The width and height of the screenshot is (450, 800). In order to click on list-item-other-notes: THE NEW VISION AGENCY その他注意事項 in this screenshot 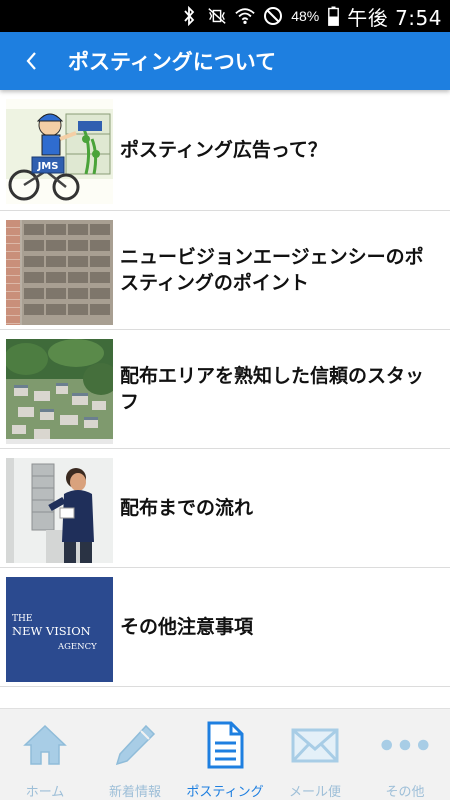, I will do `click(225, 627)`.